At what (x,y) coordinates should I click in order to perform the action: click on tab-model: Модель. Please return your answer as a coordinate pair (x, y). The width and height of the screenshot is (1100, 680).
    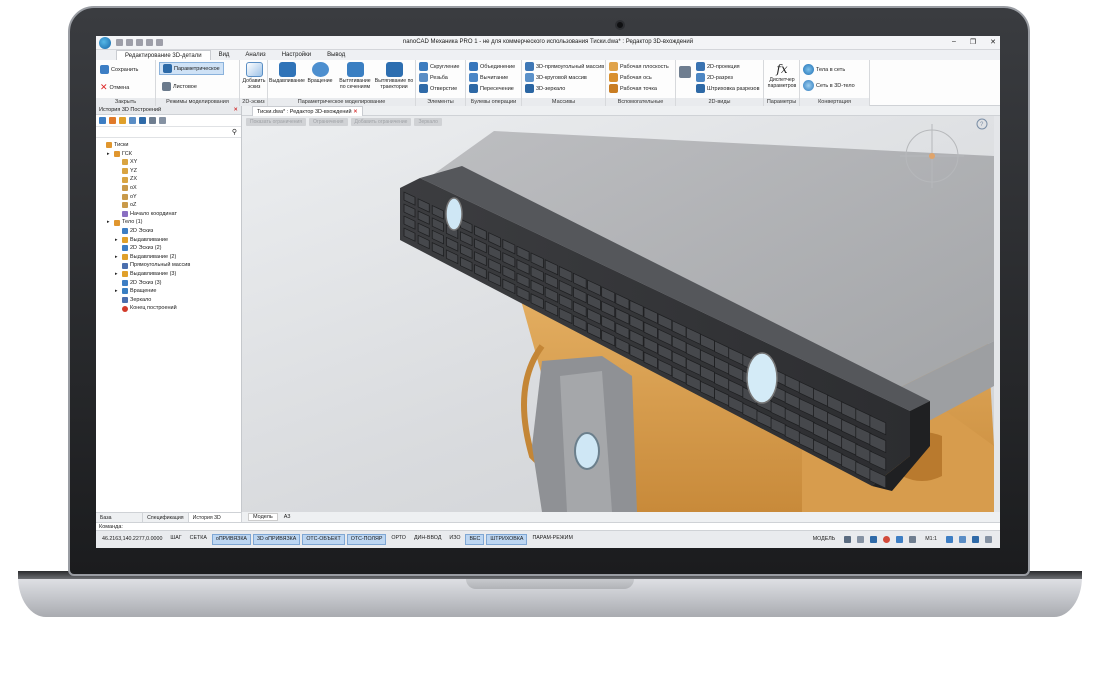
    Looking at the image, I should click on (263, 517).